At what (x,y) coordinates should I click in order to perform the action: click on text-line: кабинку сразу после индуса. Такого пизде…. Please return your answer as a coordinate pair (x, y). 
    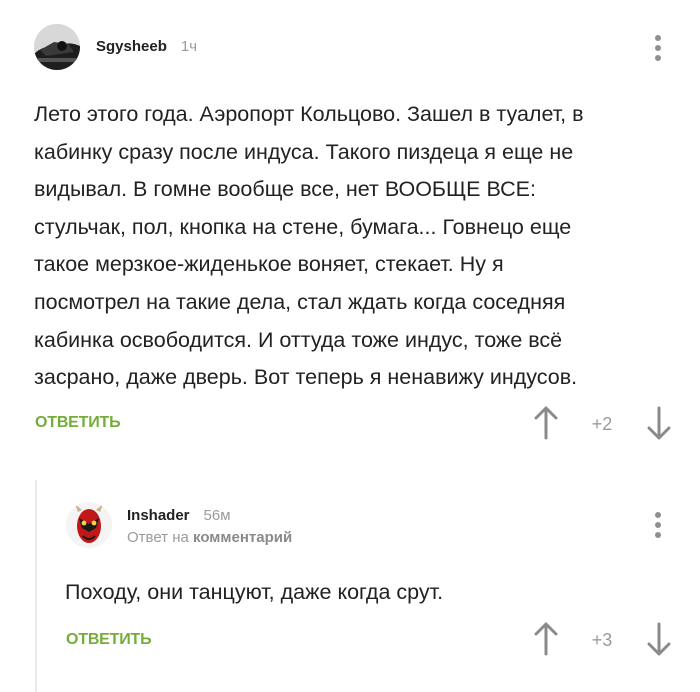
    Looking at the image, I should click on (304, 151).